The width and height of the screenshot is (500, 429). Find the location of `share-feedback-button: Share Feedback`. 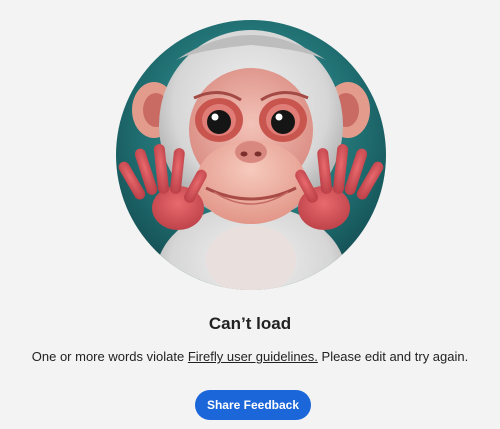

share-feedback-button: Share Feedback is located at coordinates (253, 405).